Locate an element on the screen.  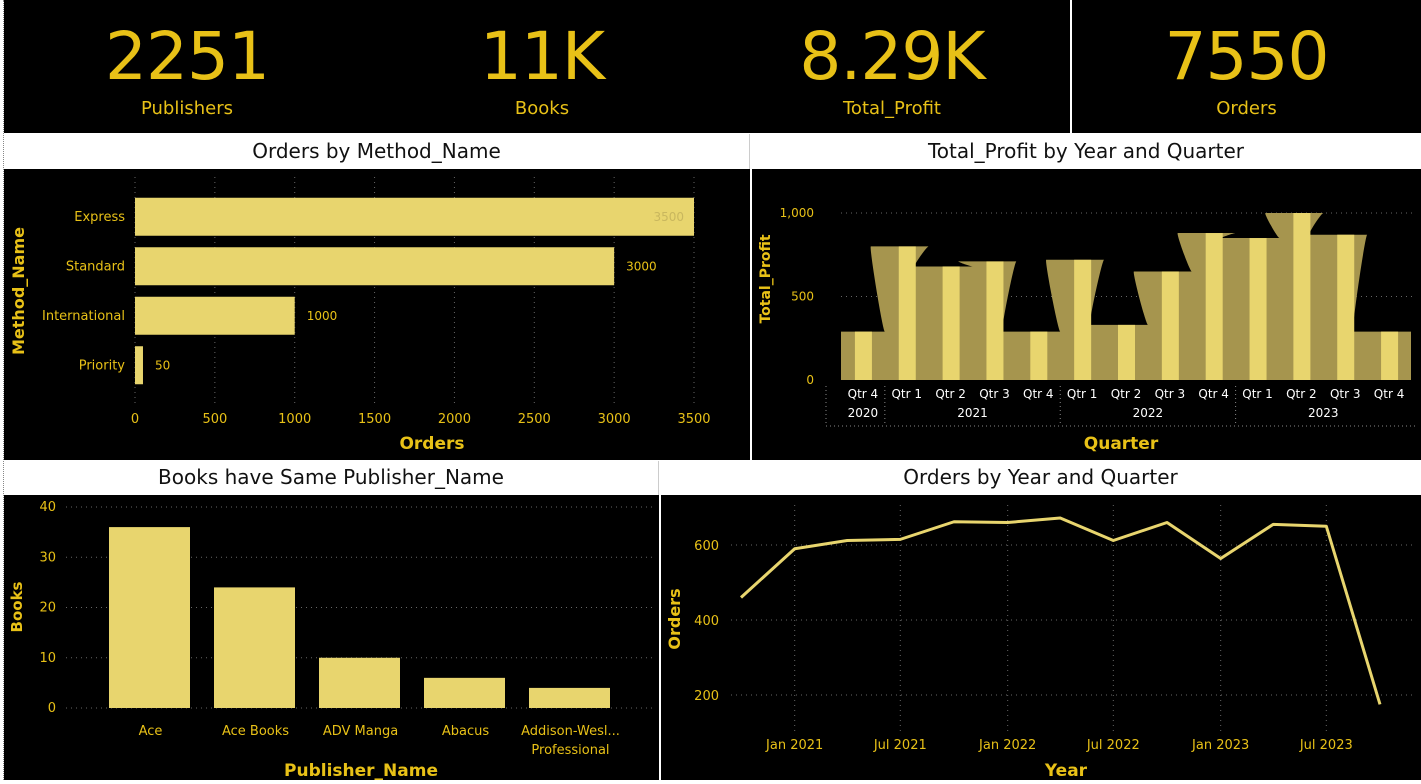
y-tick-label: 10 is located at coordinates (47, 658).